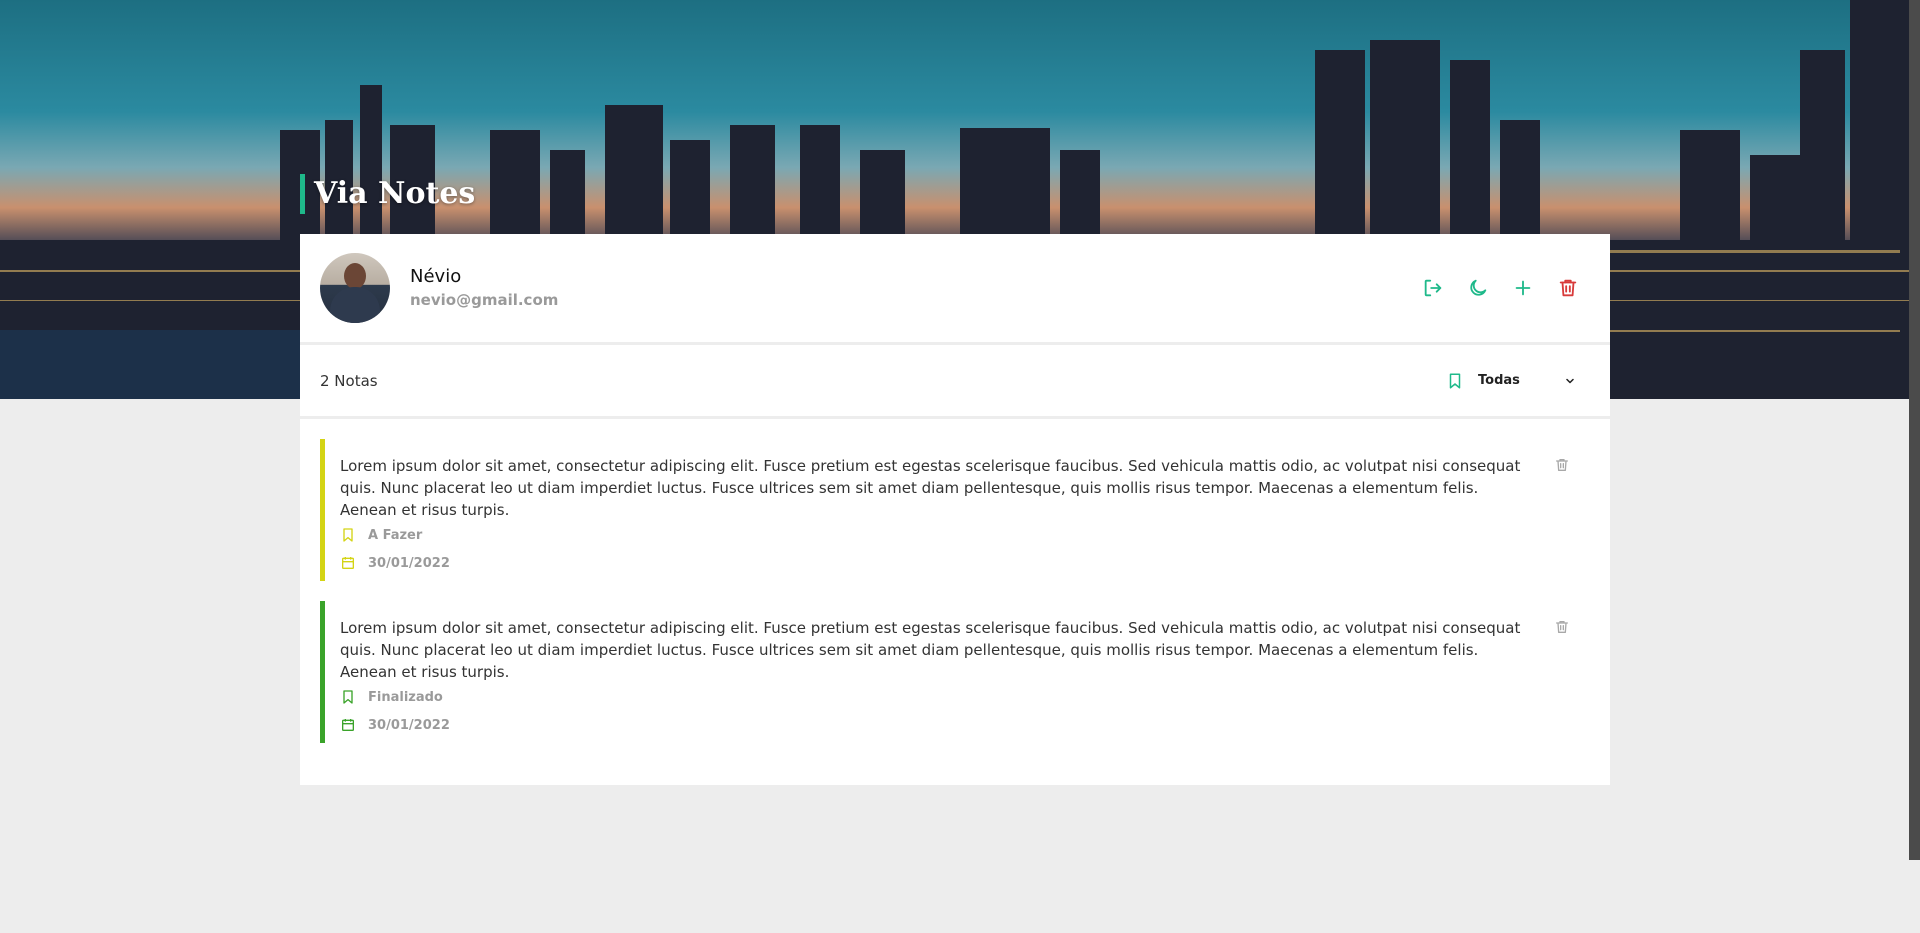 This screenshot has width=1920, height=933. Describe the element at coordinates (935, 535) in the screenshot. I see `note-status: A Fazer` at that location.